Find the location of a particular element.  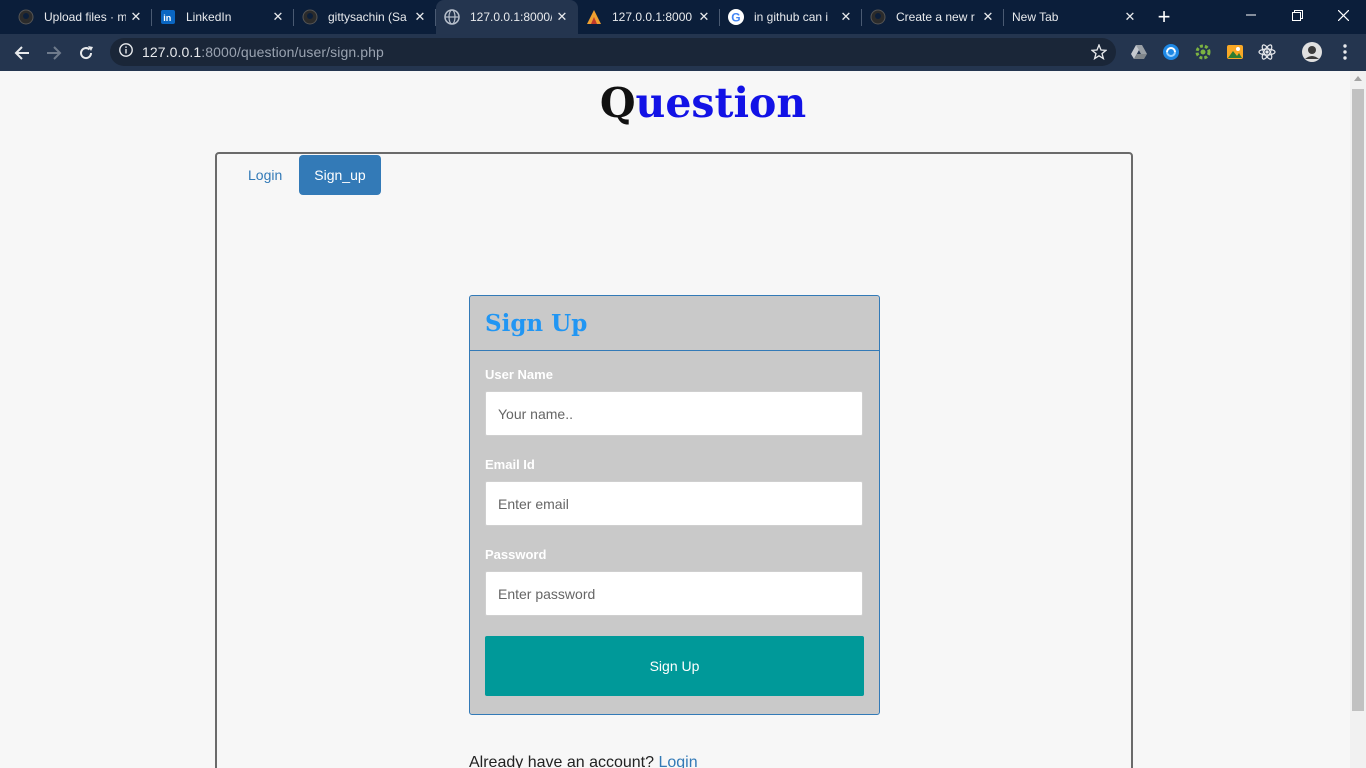

scroll-up-arrow-icon is located at coordinates (1358, 78).